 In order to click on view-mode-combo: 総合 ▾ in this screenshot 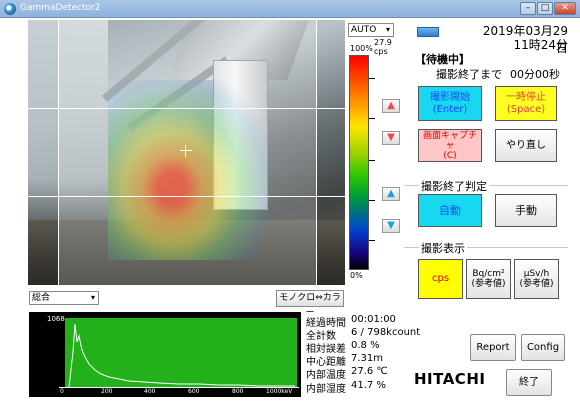, I will do `click(64, 298)`.